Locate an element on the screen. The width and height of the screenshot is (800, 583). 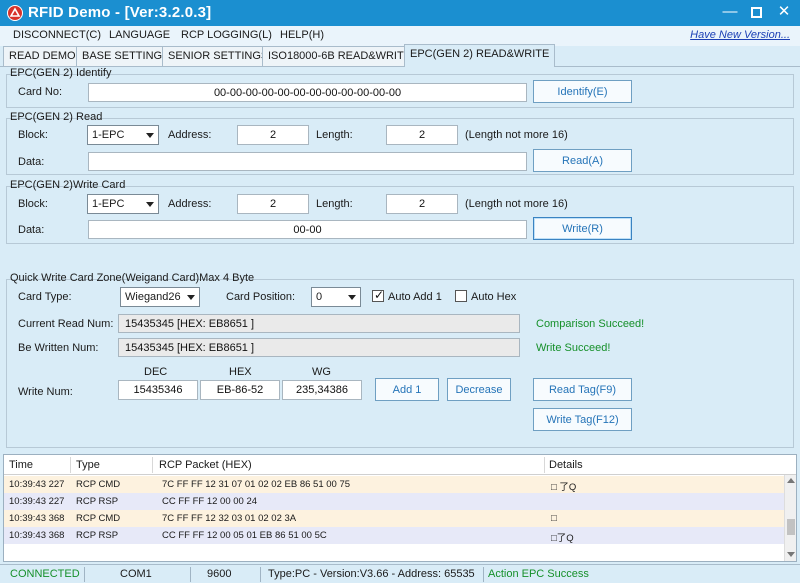
log-scrollbar is located at coordinates (790, 518).